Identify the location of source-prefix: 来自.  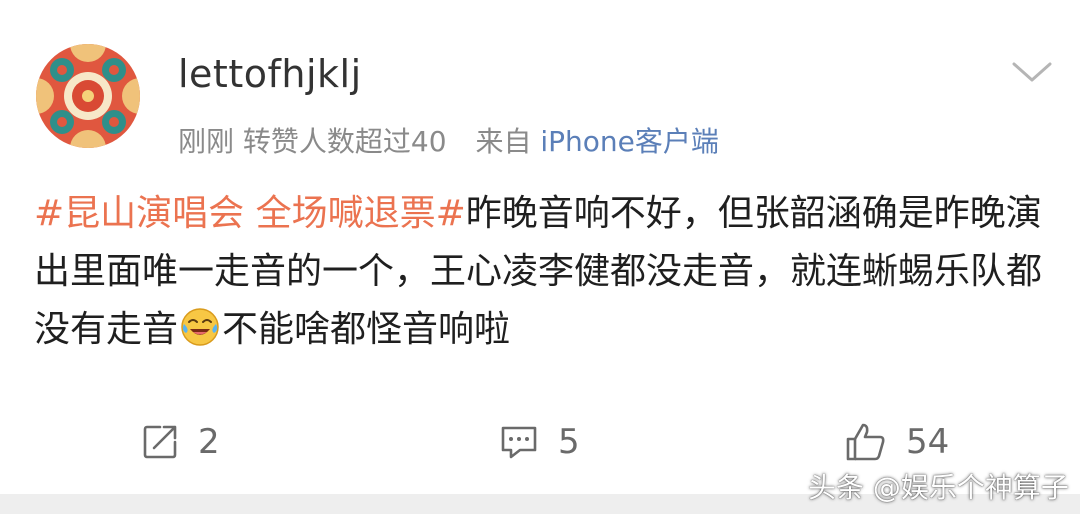
(503, 141).